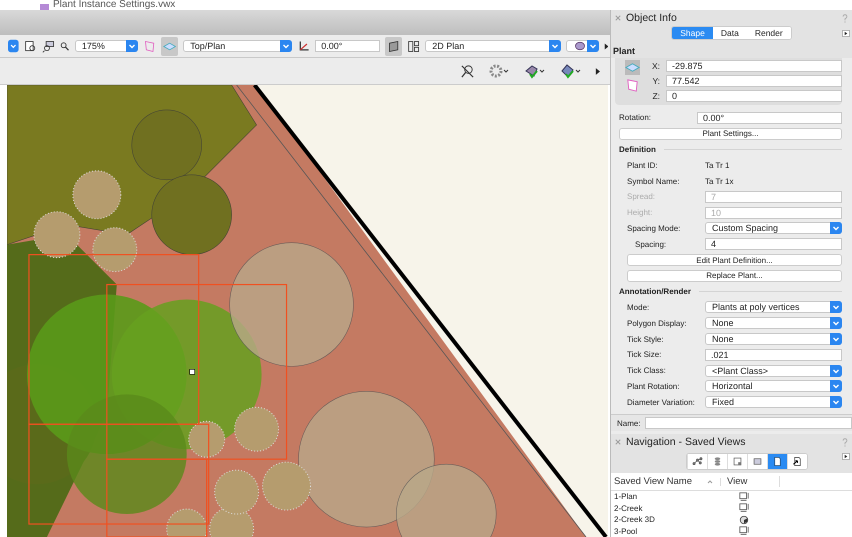  I want to click on field-label: Spacing:, so click(651, 244).